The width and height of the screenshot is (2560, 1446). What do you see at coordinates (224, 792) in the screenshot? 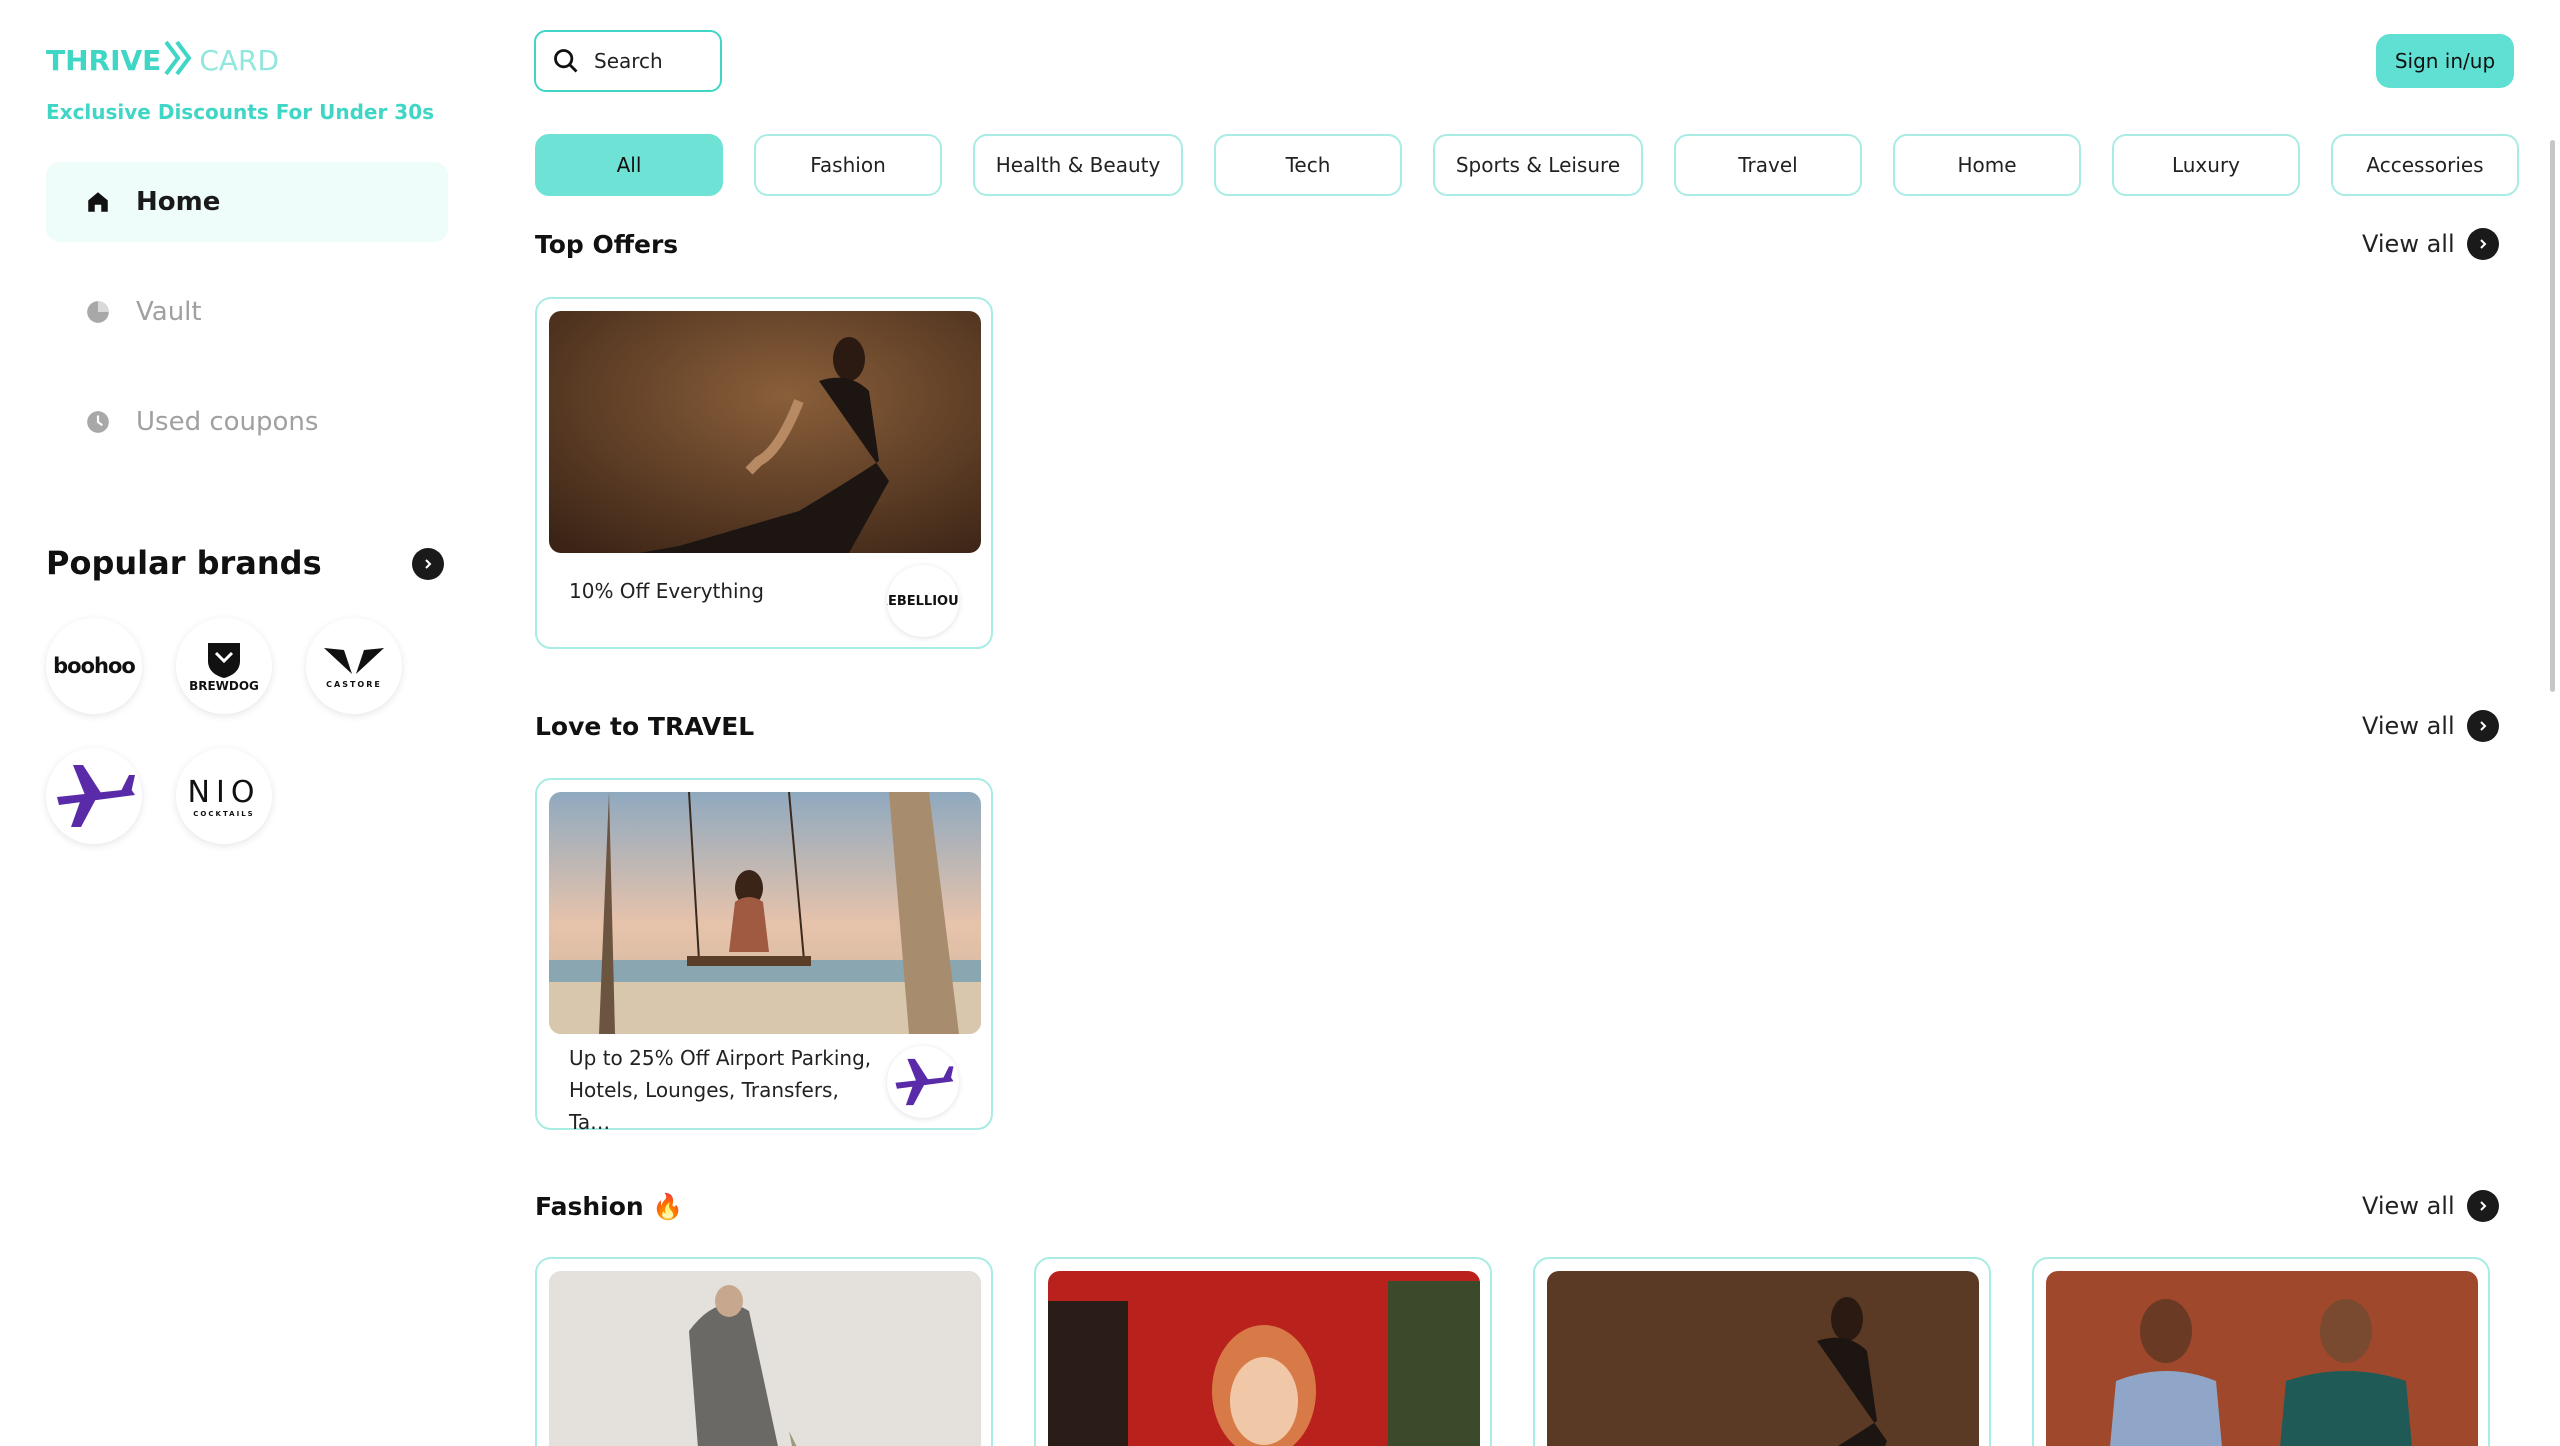
I see `brand-nio-label: NIO` at bounding box center [224, 792].